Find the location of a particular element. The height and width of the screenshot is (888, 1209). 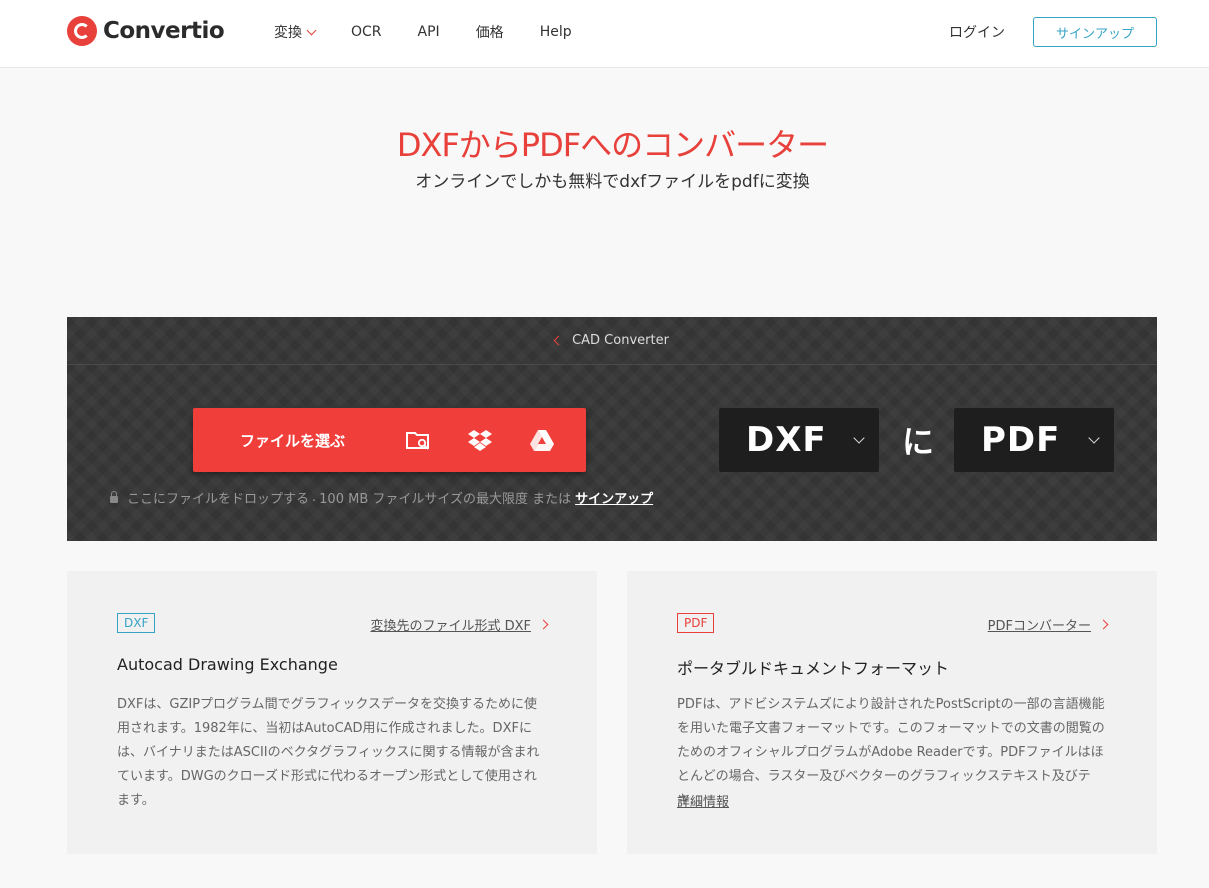

nav-help: Help is located at coordinates (556, 32).